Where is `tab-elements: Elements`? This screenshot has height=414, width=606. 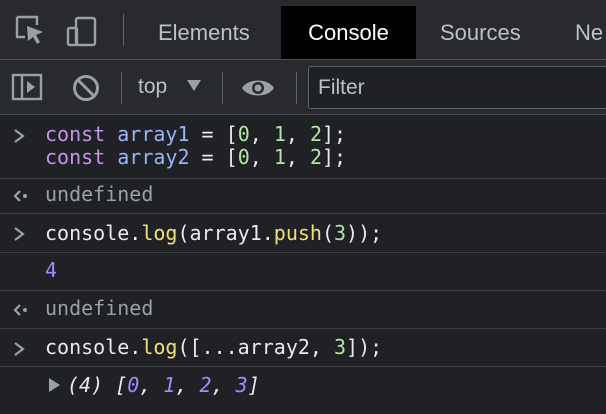 tab-elements: Elements is located at coordinates (213, 32).